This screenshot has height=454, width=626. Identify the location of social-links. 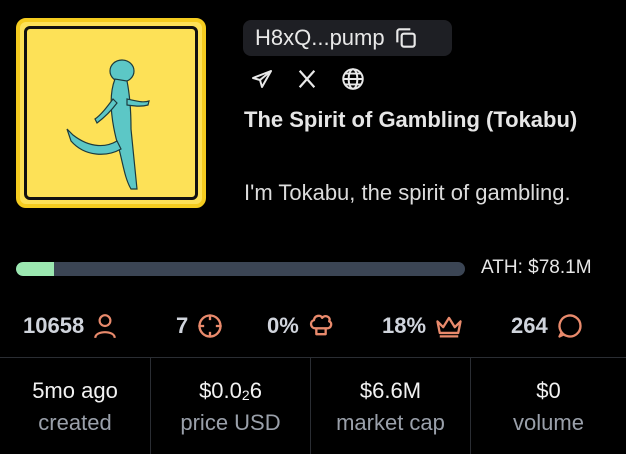
(308, 79).